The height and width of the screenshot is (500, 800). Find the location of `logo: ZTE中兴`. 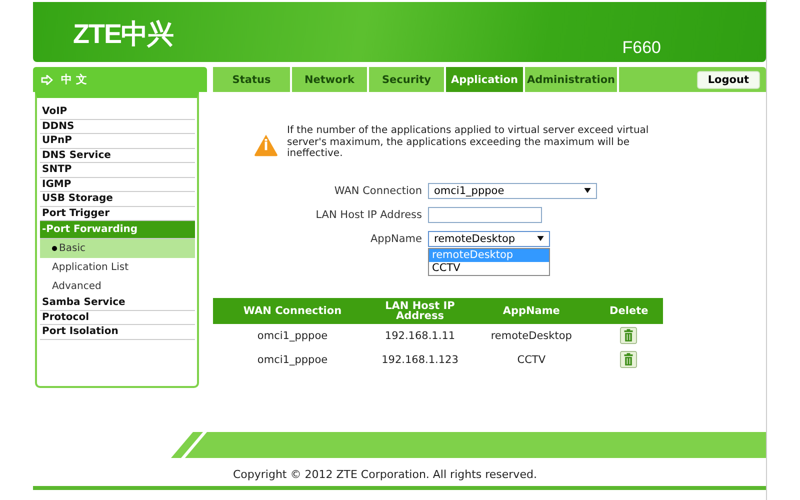

logo: ZTE中兴 is located at coordinates (123, 34).